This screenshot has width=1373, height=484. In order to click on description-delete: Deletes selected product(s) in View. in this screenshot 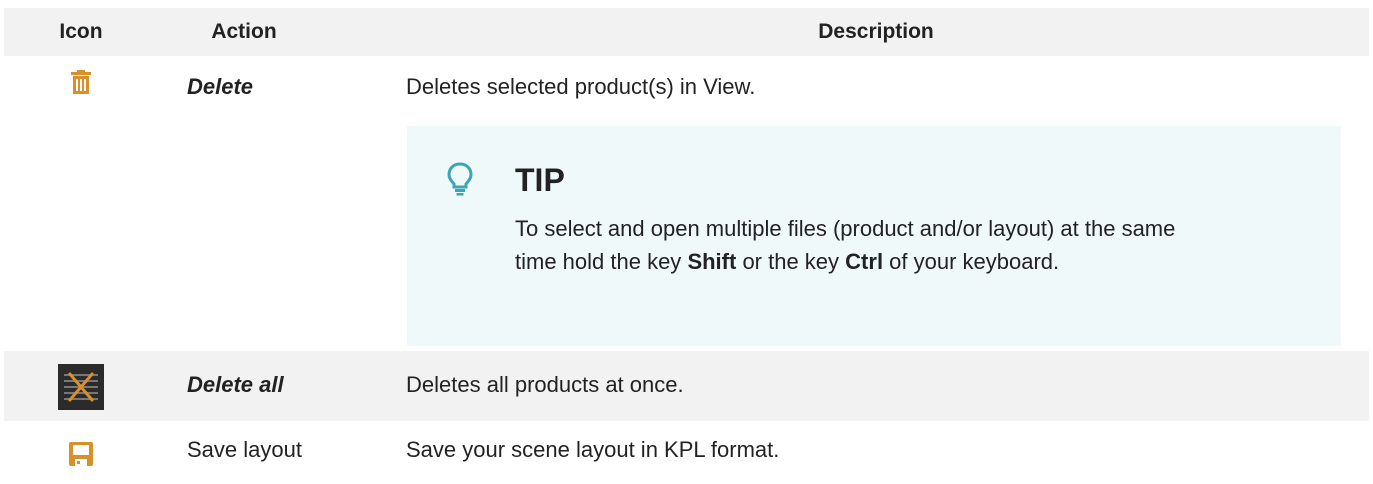, I will do `click(581, 86)`.